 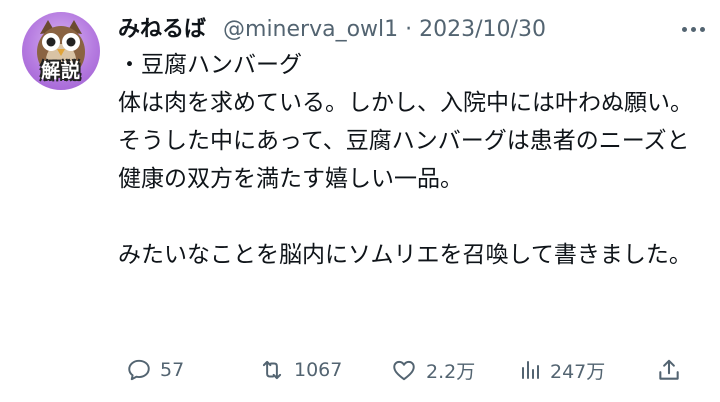 I want to click on user-handle: @minerva_owl1, so click(x=310, y=29).